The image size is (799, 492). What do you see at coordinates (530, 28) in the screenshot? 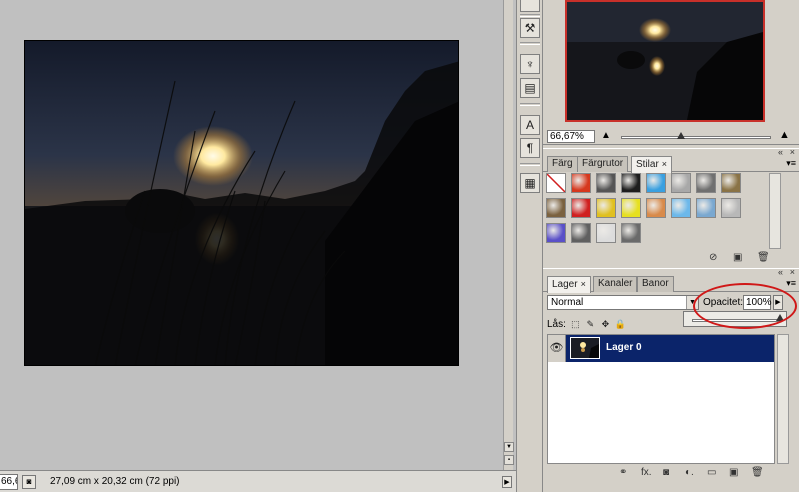
I see `crossed-tools-icon: ⚒` at bounding box center [530, 28].